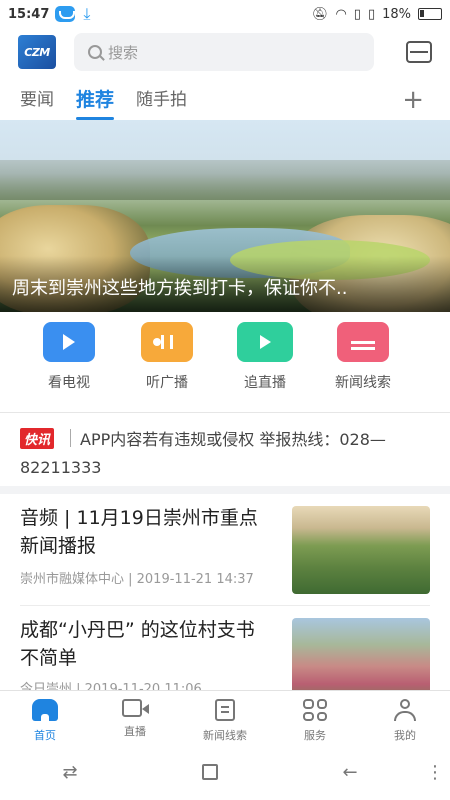 The image size is (450, 800). Describe the element at coordinates (435, 772) in the screenshot. I see `more-dots-icon: ⋮` at that location.